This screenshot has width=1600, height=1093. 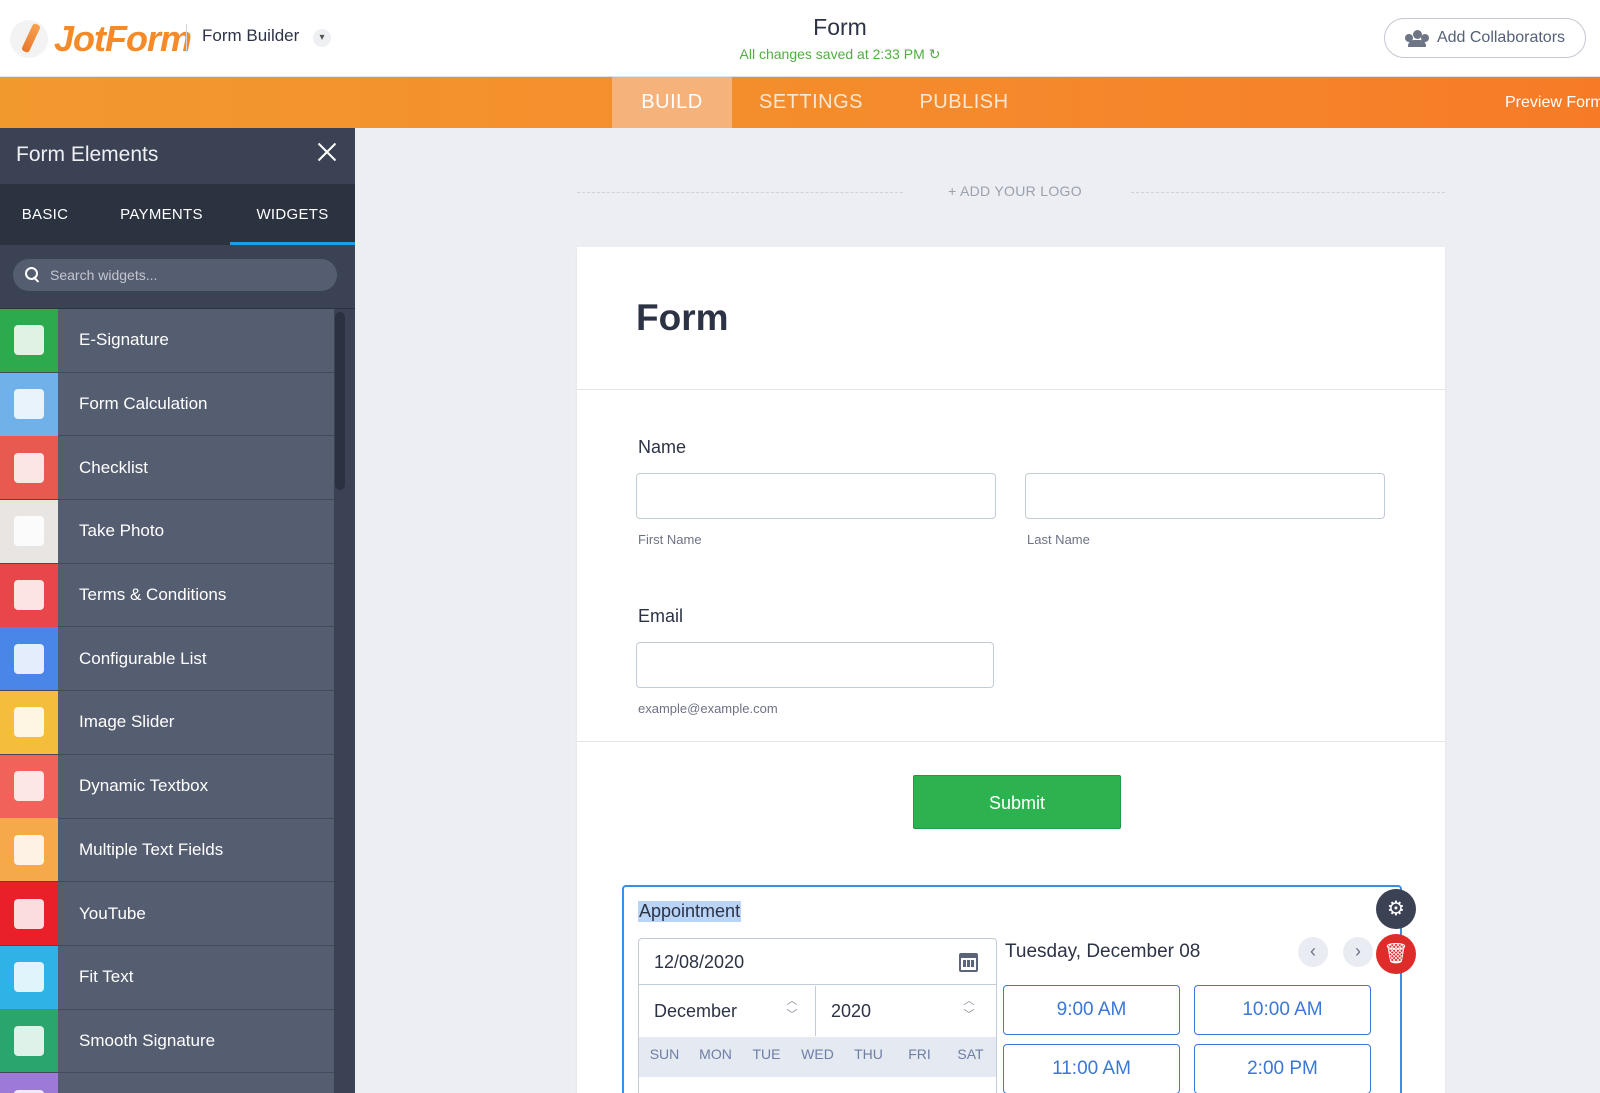 What do you see at coordinates (699, 962) in the screenshot?
I see `date-value: 12/08/2020` at bounding box center [699, 962].